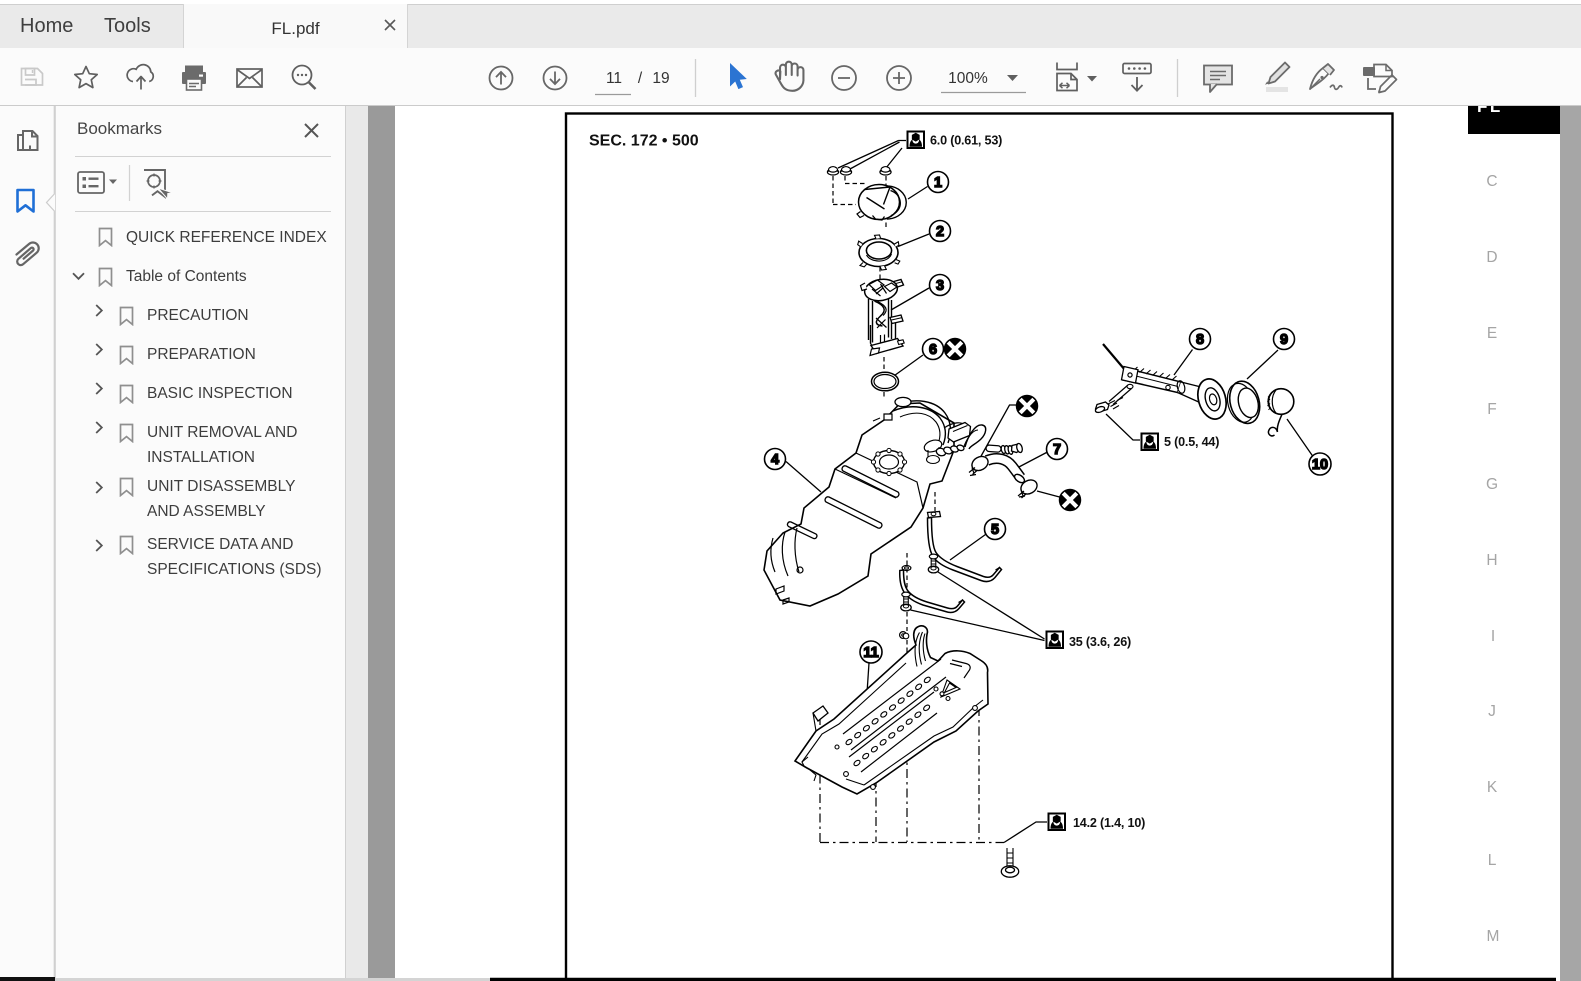 Image resolution: width=1581 pixels, height=981 pixels. I want to click on svg-text: C, so click(1491, 181).